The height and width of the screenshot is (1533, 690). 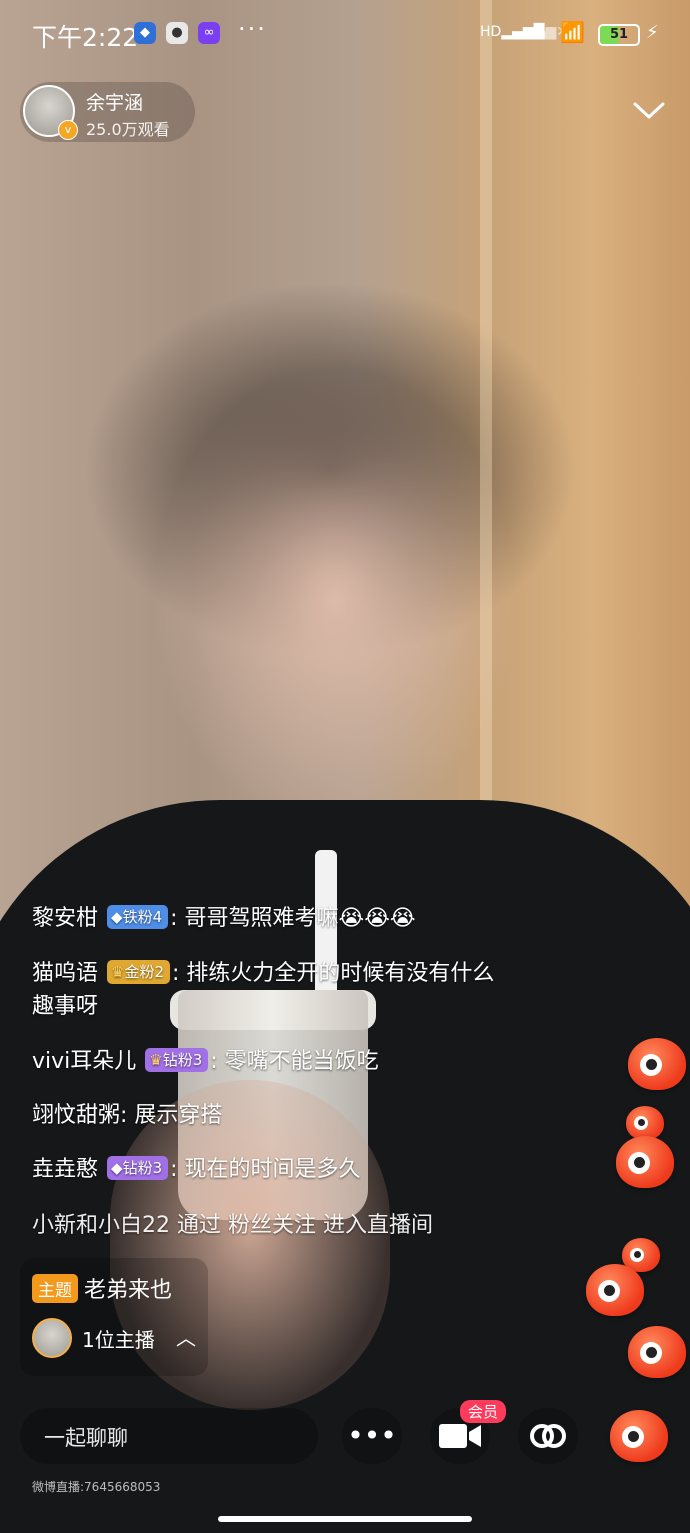 I want to click on link-notification-icon: ∞, so click(x=209, y=33).